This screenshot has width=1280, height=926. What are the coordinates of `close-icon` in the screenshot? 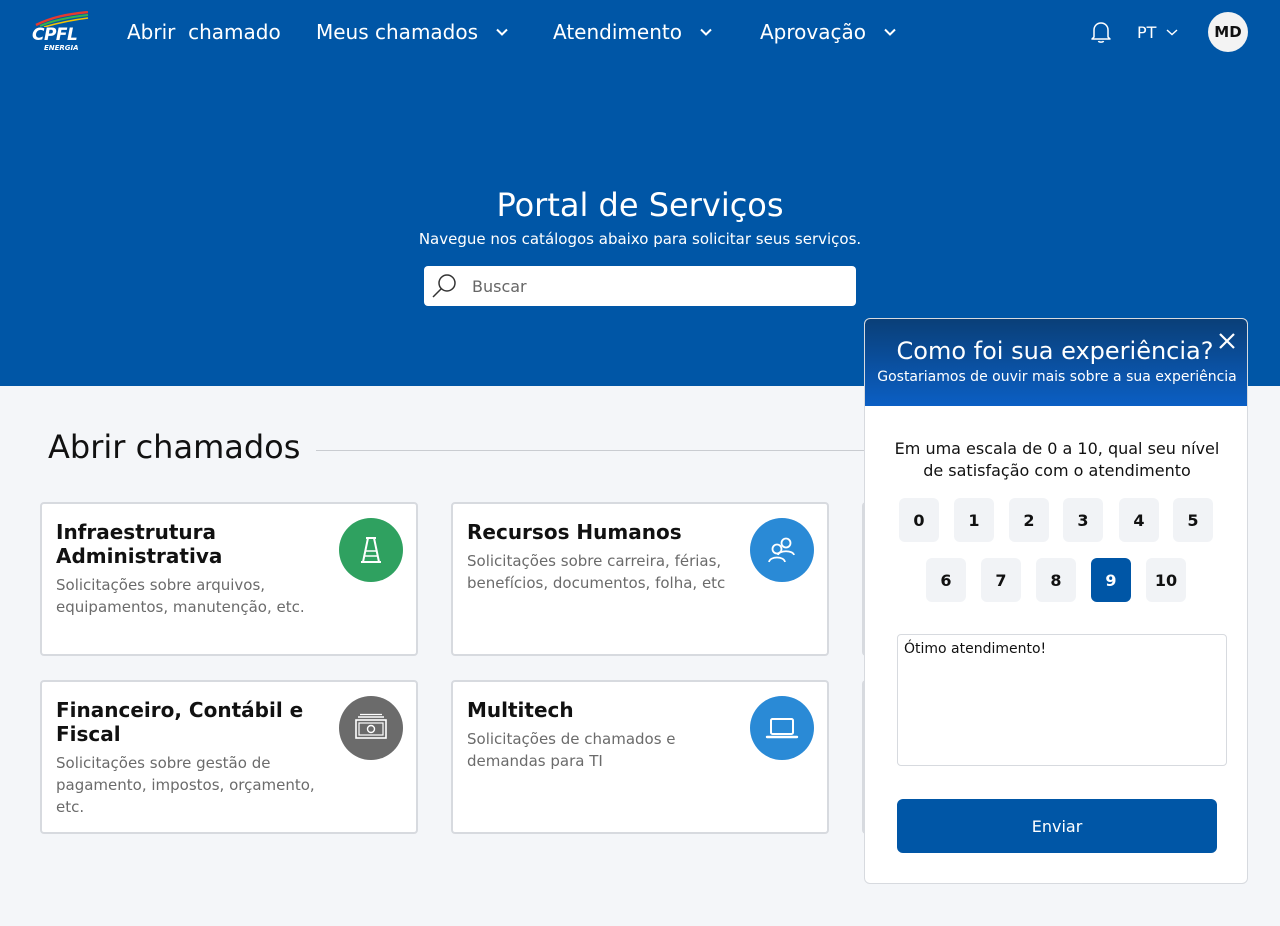 It's located at (1227, 341).